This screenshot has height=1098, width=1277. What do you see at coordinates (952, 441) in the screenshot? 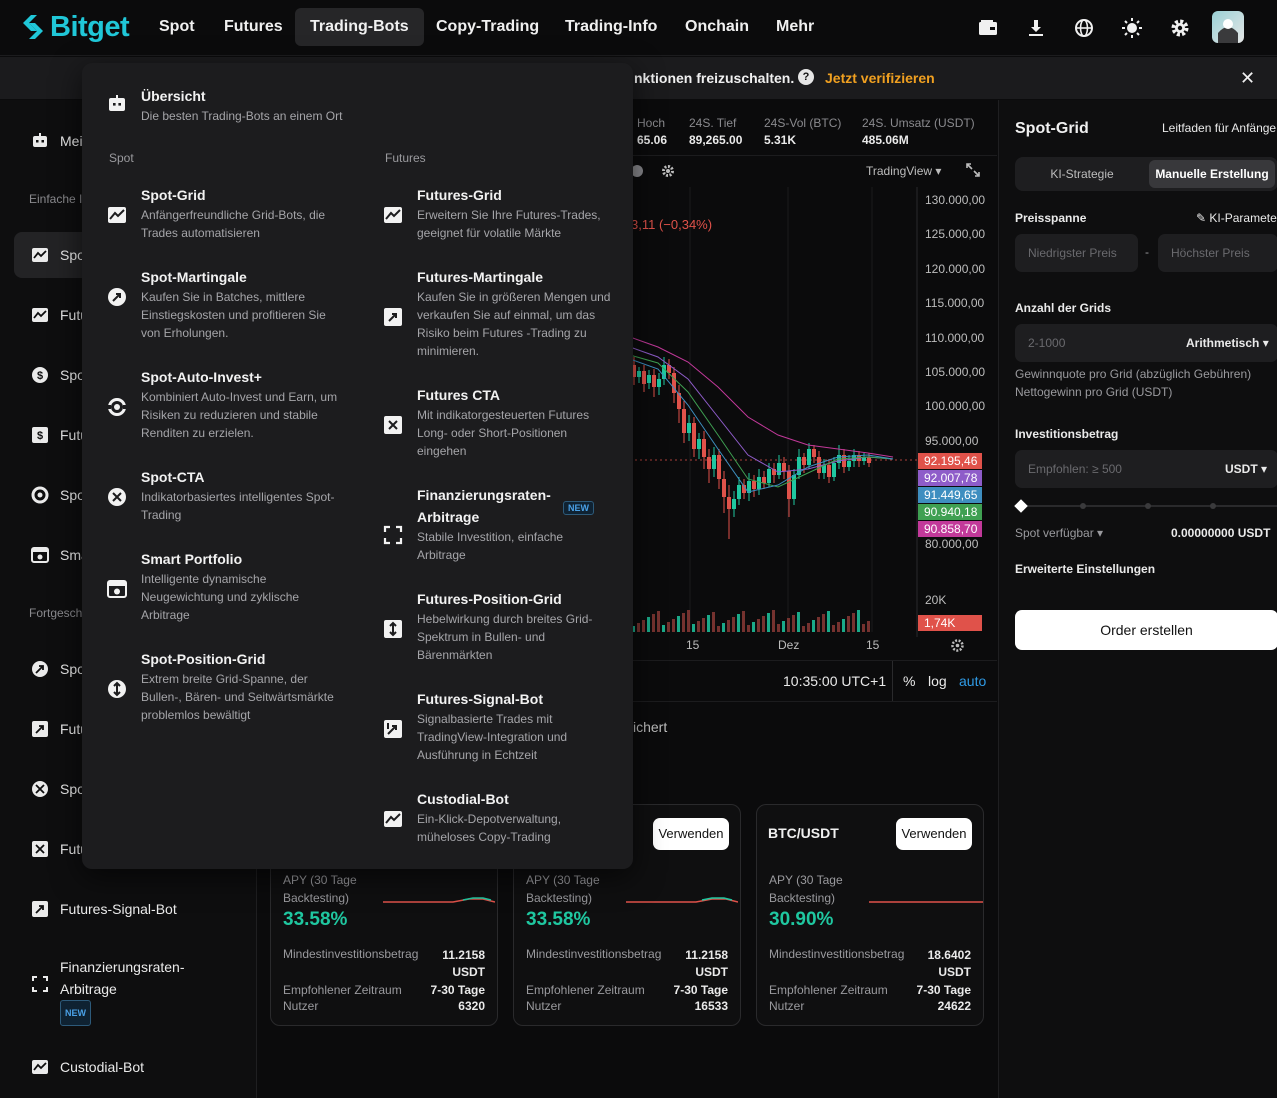
I see `y-axis-label: 95.000,00` at bounding box center [952, 441].